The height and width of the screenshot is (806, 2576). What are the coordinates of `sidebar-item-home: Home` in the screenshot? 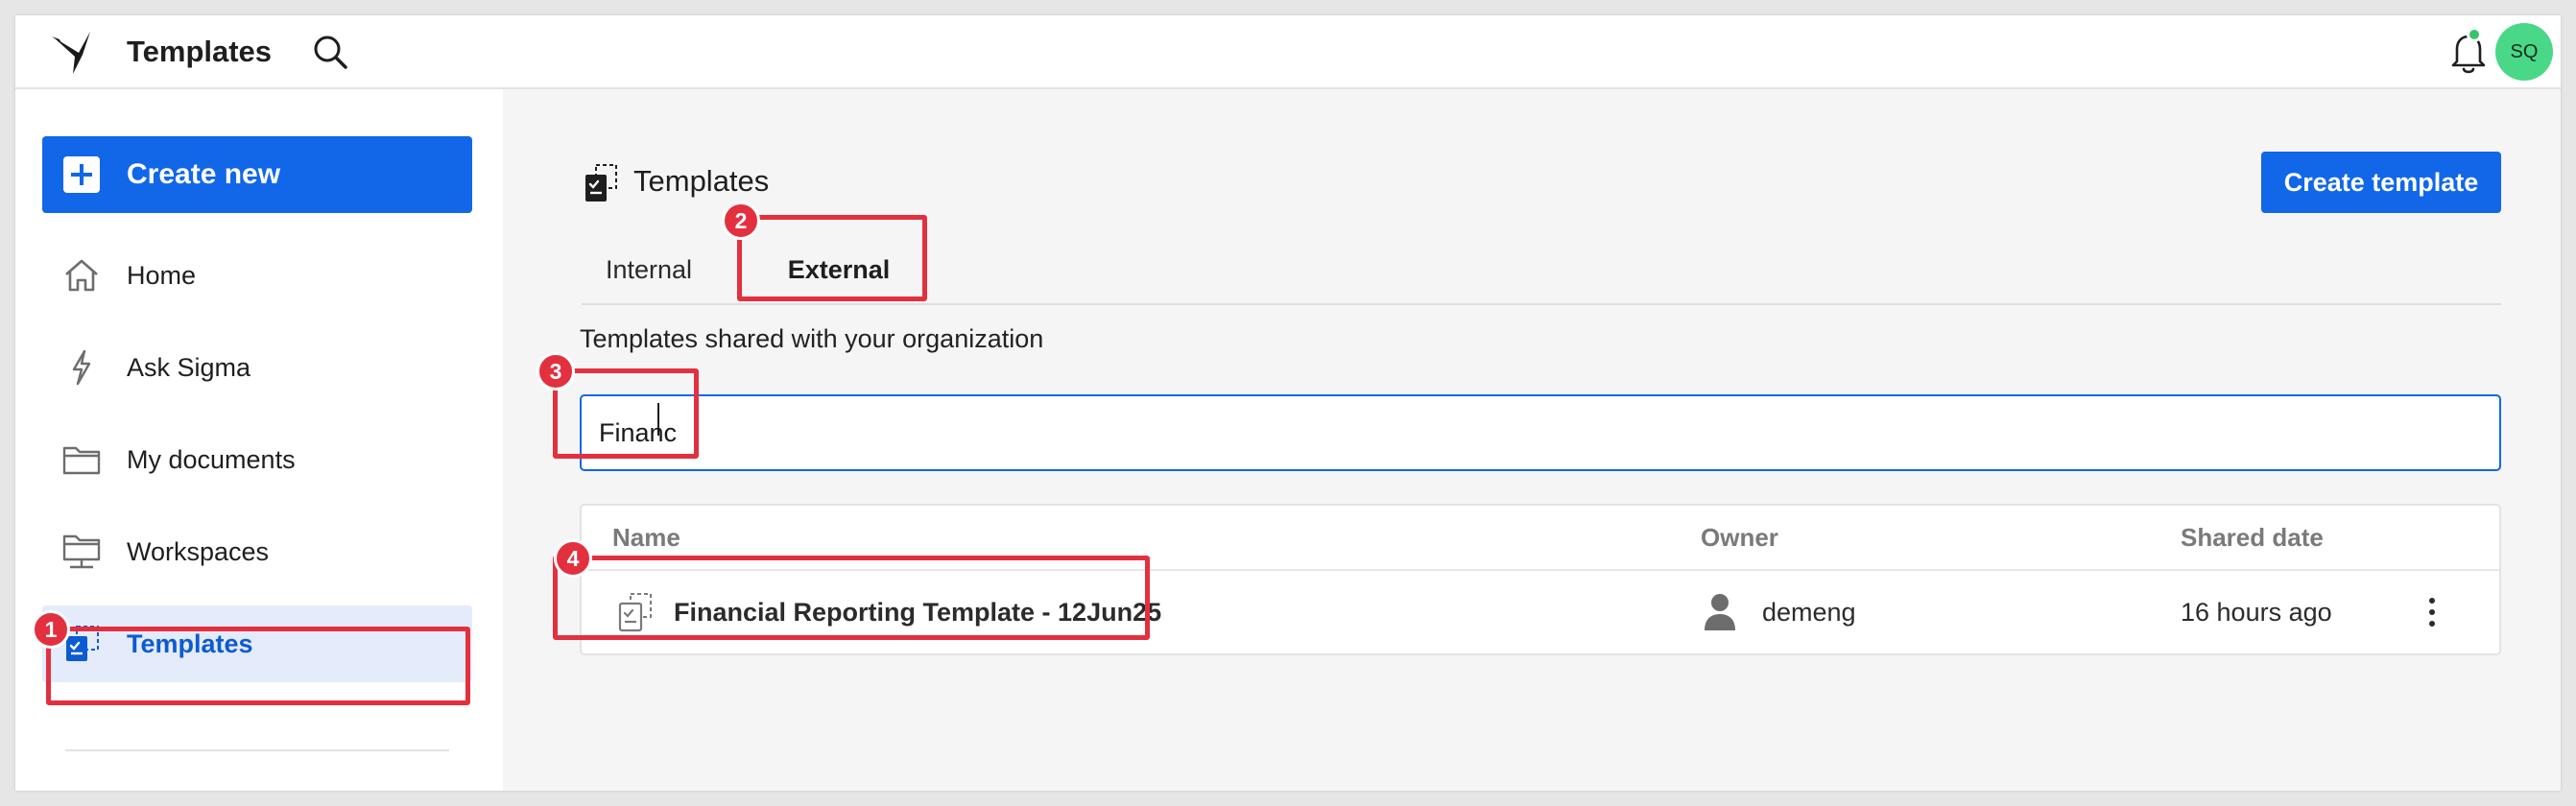 It's located at (264, 275).